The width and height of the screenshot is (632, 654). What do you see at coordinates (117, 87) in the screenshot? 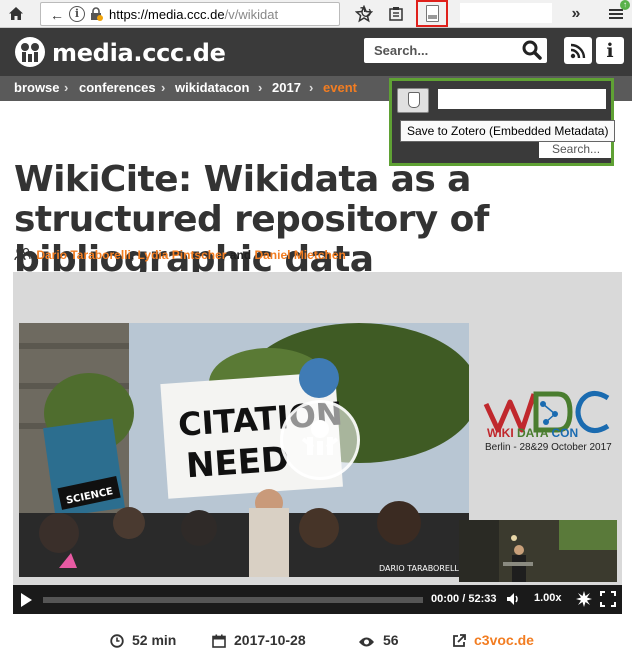
I see `breadcrumb-conferences: conferences` at bounding box center [117, 87].